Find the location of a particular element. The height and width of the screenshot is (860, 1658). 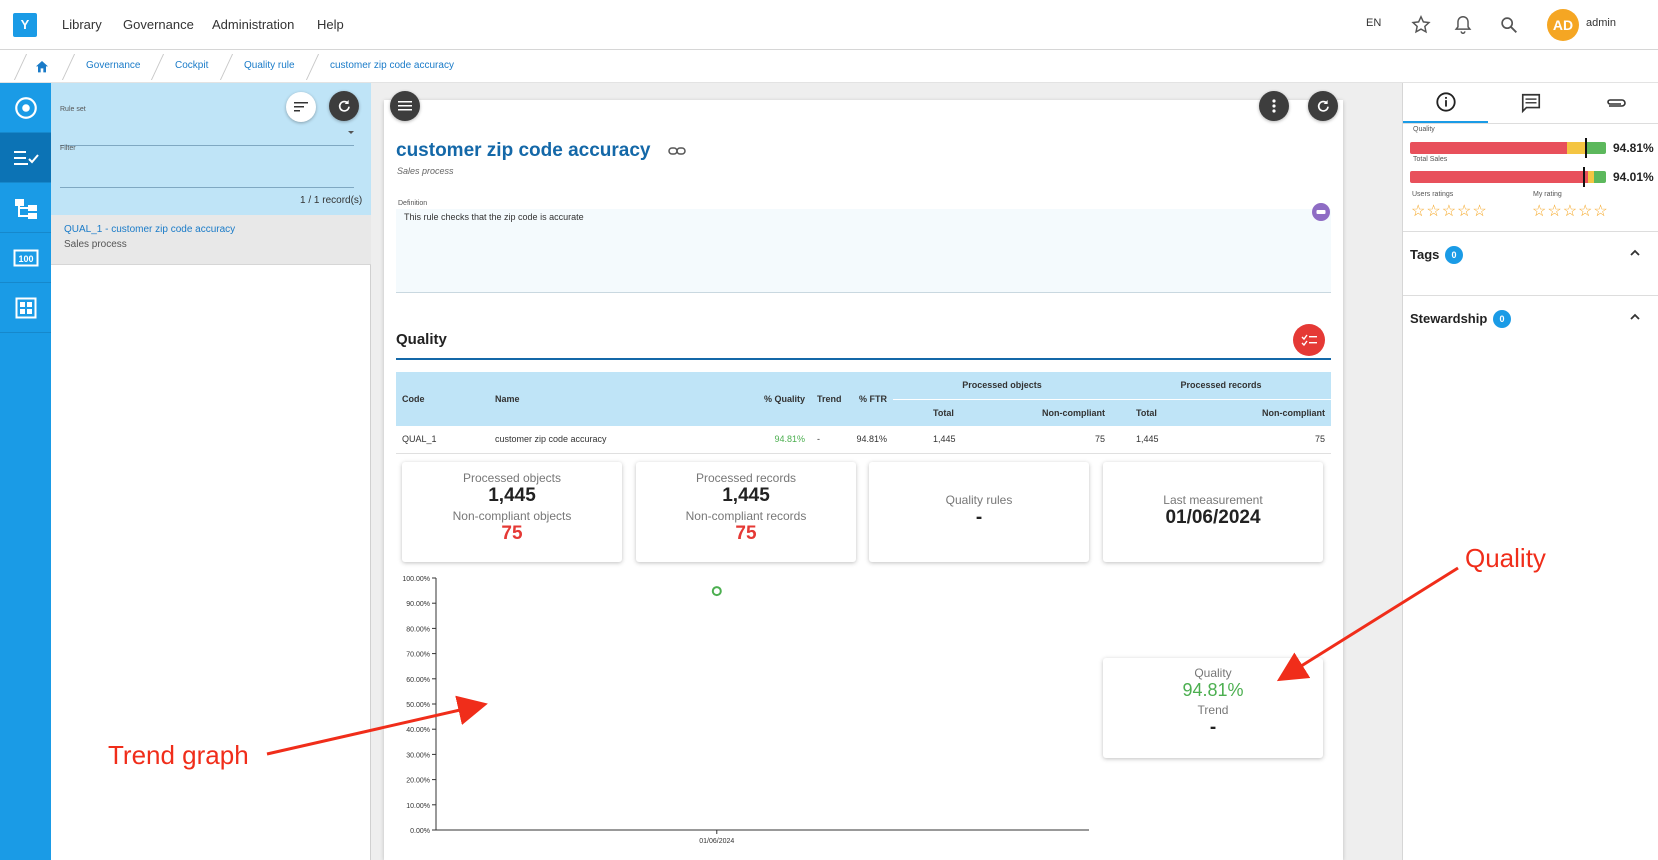

th-pct-quality: % Quality is located at coordinates (774, 399).